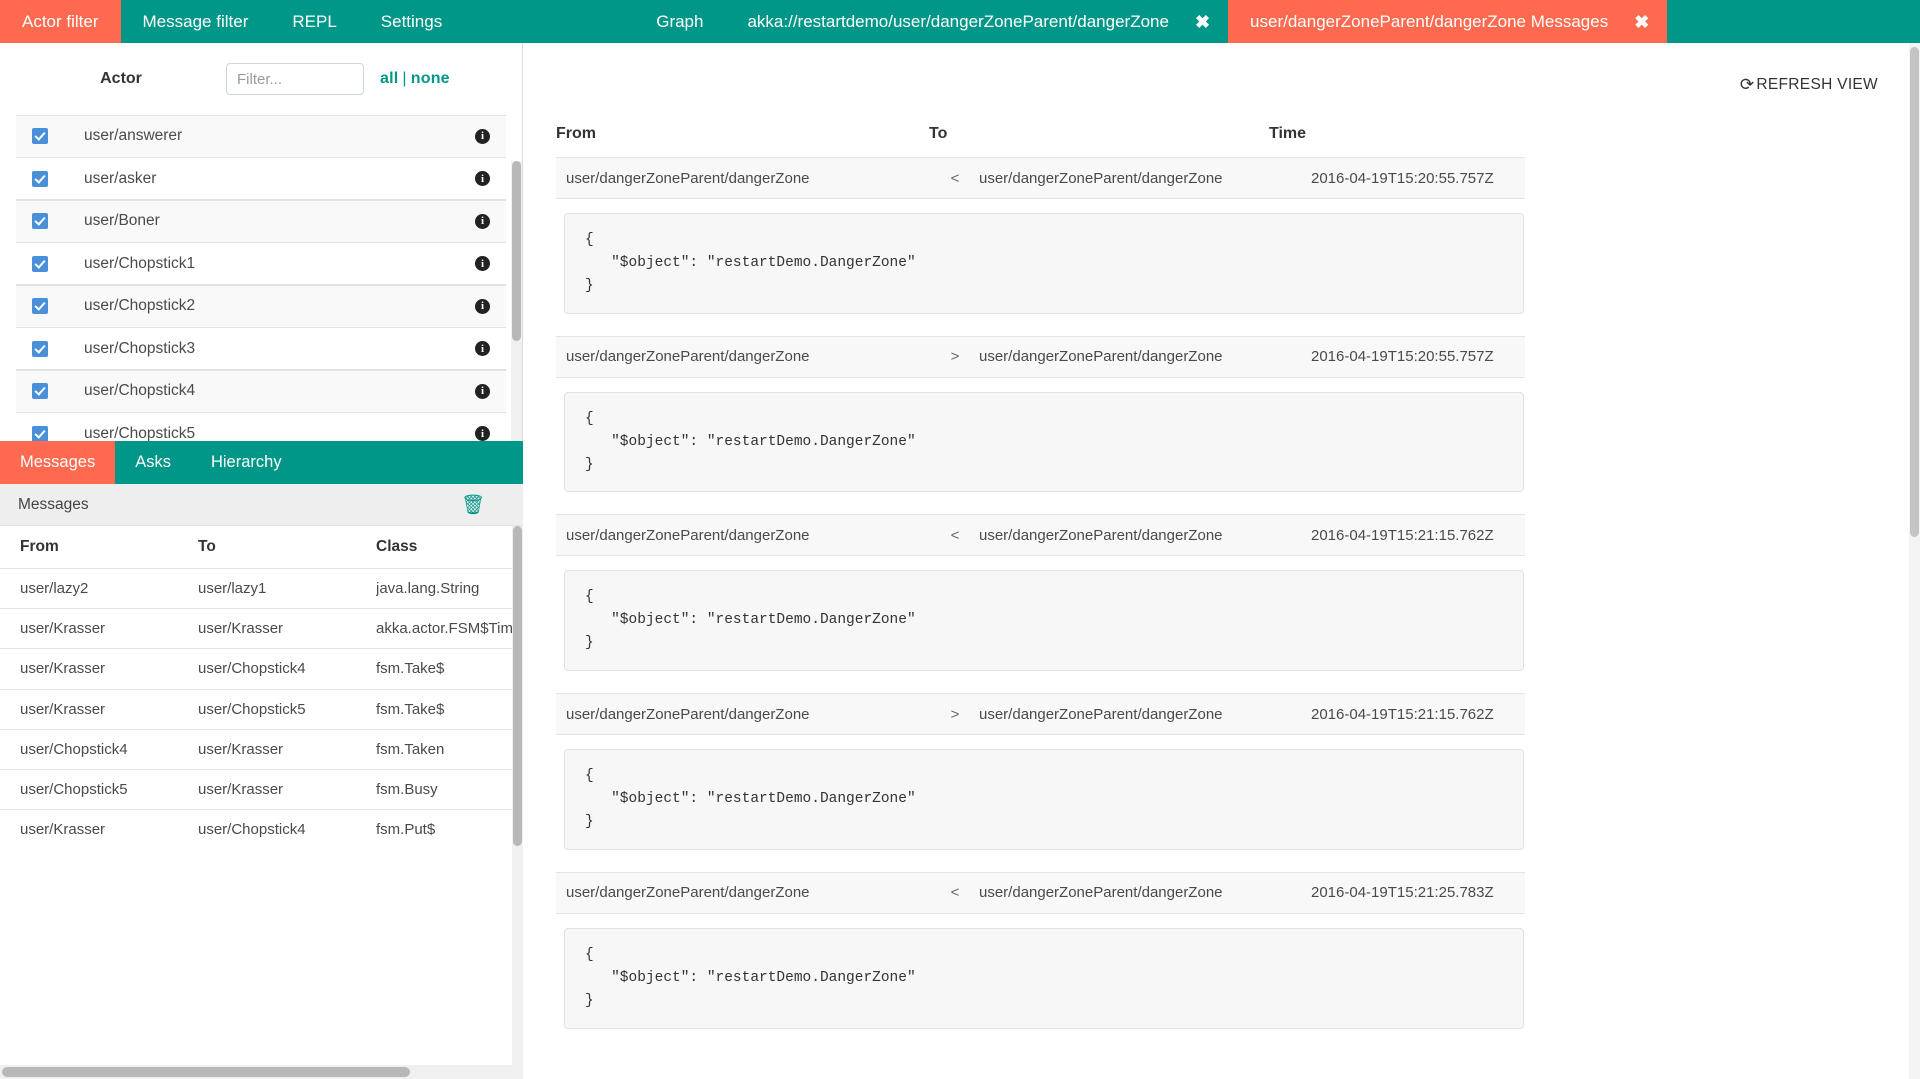 The height and width of the screenshot is (1079, 1920). Describe the element at coordinates (679, 21) in the screenshot. I see `nav-item-graph: Graph` at that location.